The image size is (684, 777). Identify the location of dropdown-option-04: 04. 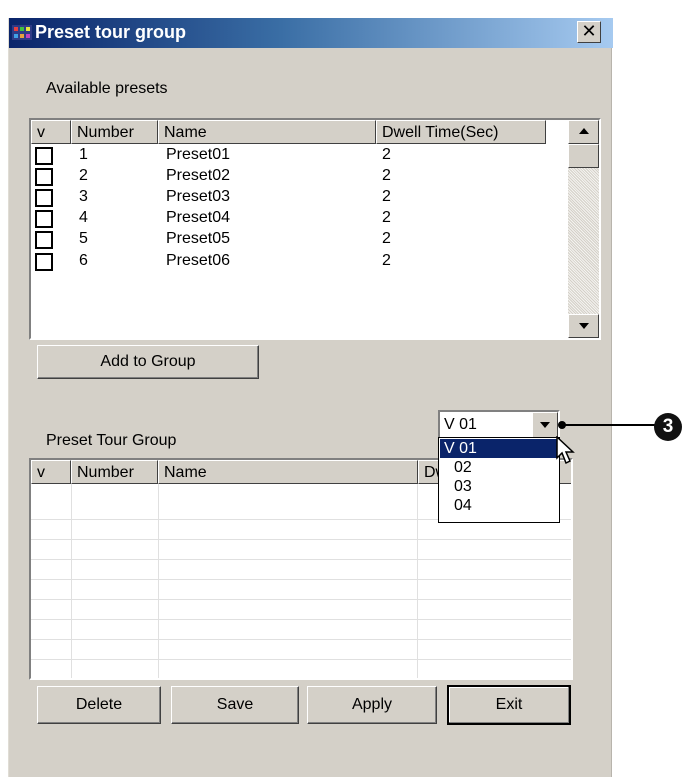
(499, 505).